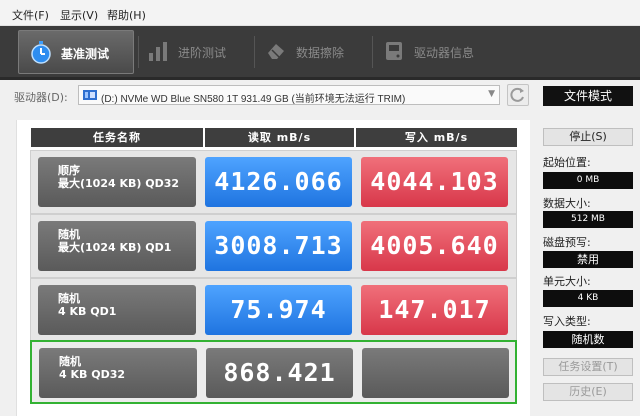 The width and height of the screenshot is (640, 416). I want to click on tab-erase: 数据擦除, so click(313, 52).